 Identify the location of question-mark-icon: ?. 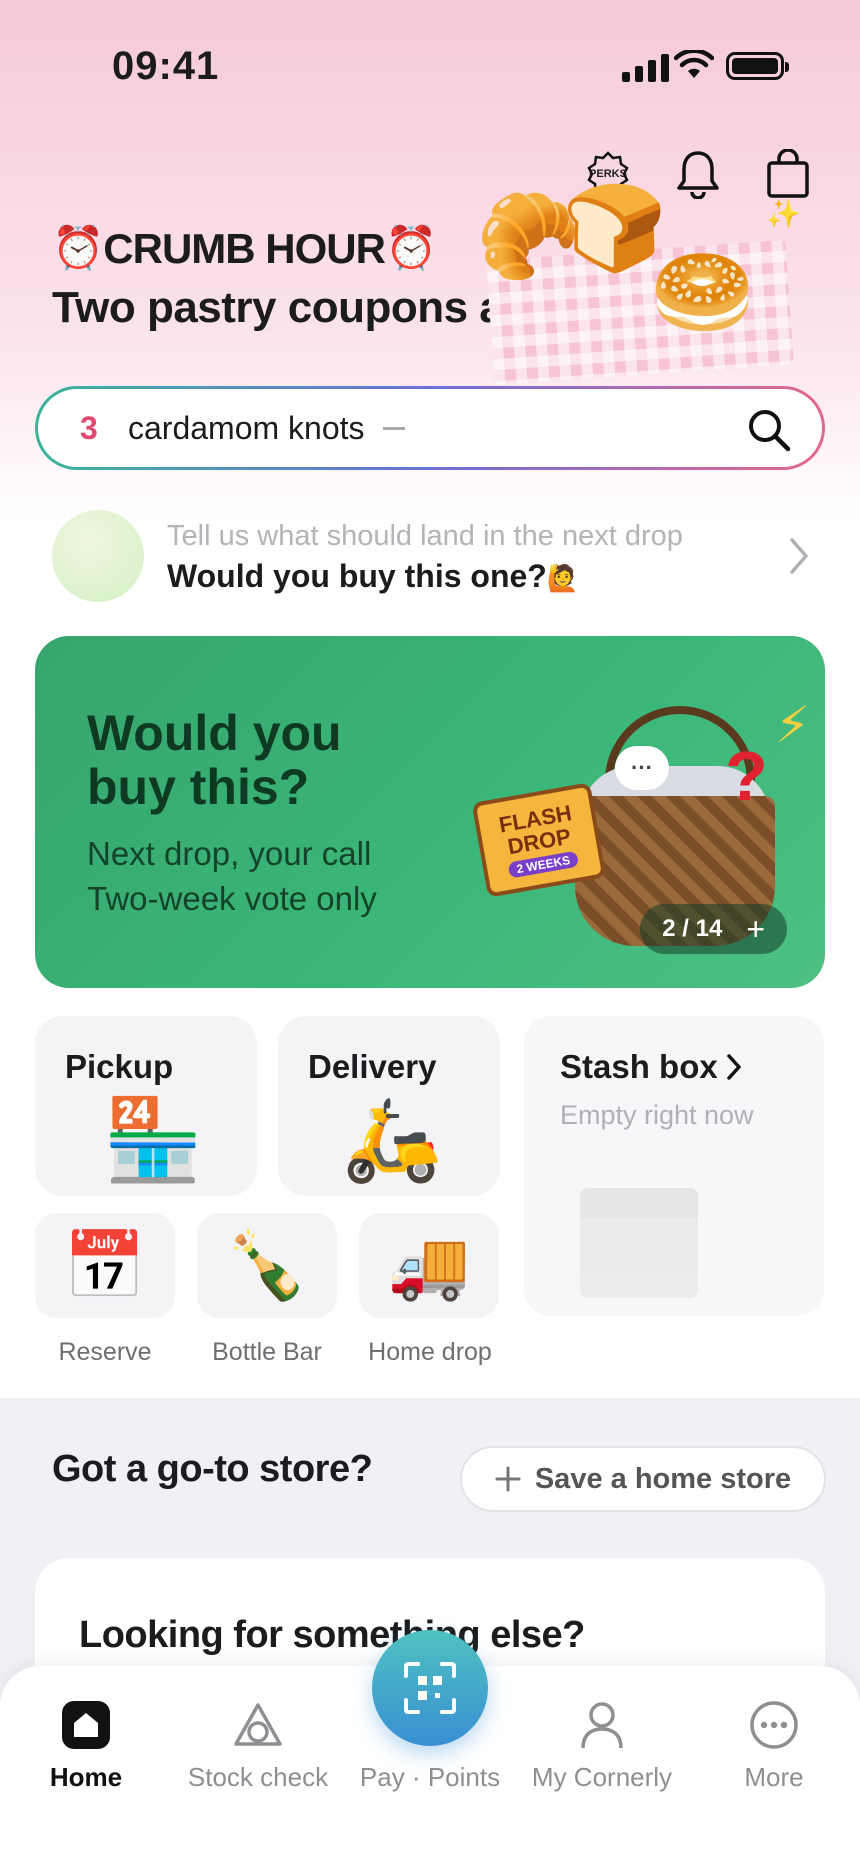
(746, 776).